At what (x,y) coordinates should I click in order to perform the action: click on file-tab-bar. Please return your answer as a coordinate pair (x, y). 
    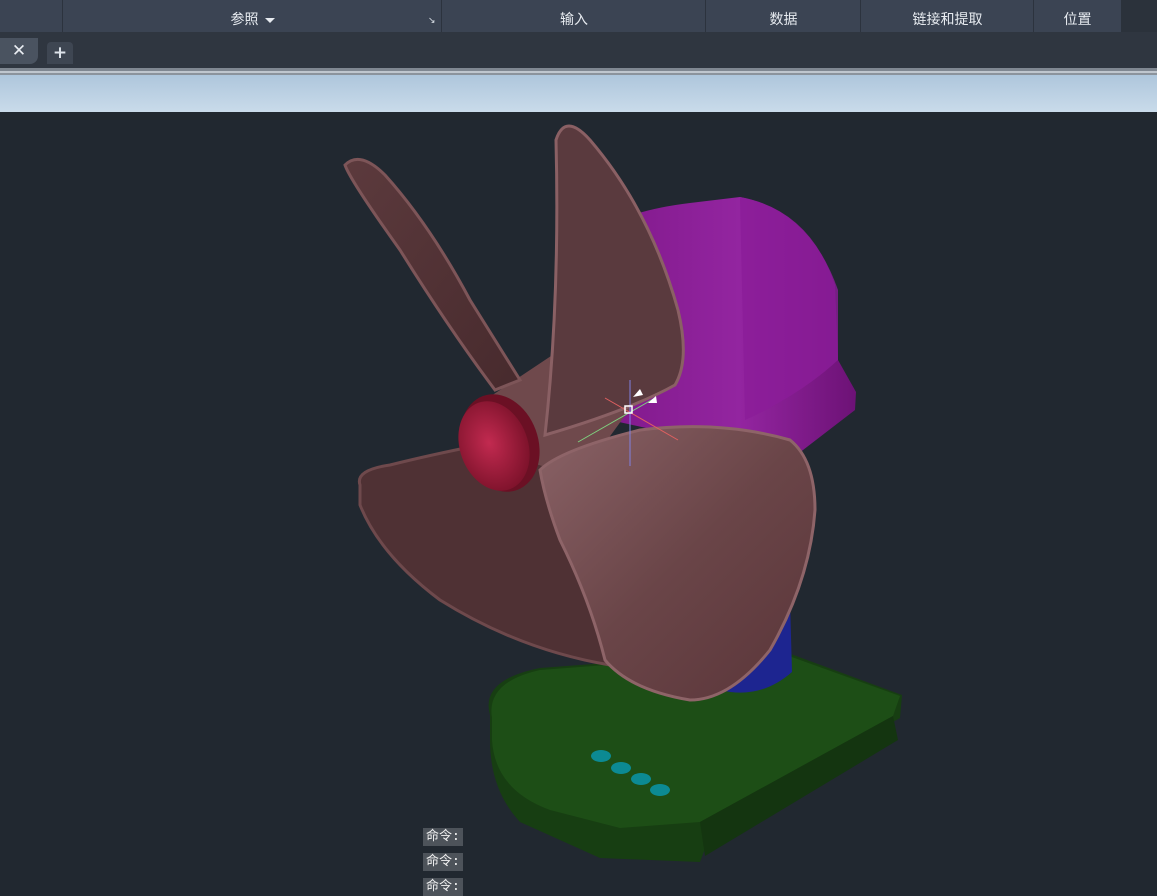
    Looking at the image, I should click on (578, 50).